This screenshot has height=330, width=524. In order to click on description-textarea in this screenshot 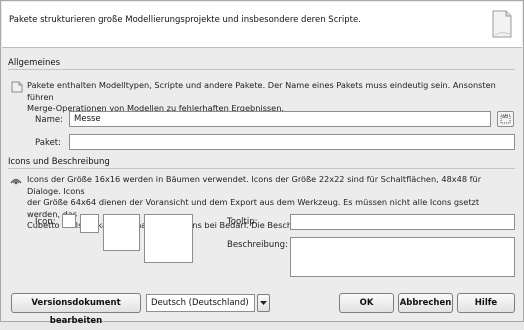, I will do `click(402, 257)`.